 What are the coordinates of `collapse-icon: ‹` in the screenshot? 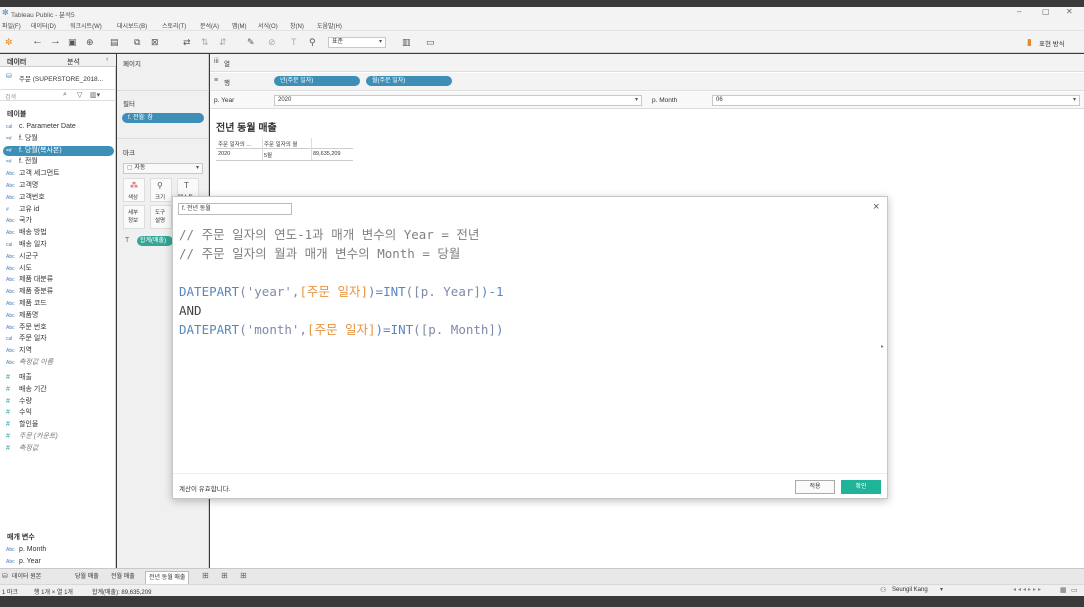 It's located at (107, 59).